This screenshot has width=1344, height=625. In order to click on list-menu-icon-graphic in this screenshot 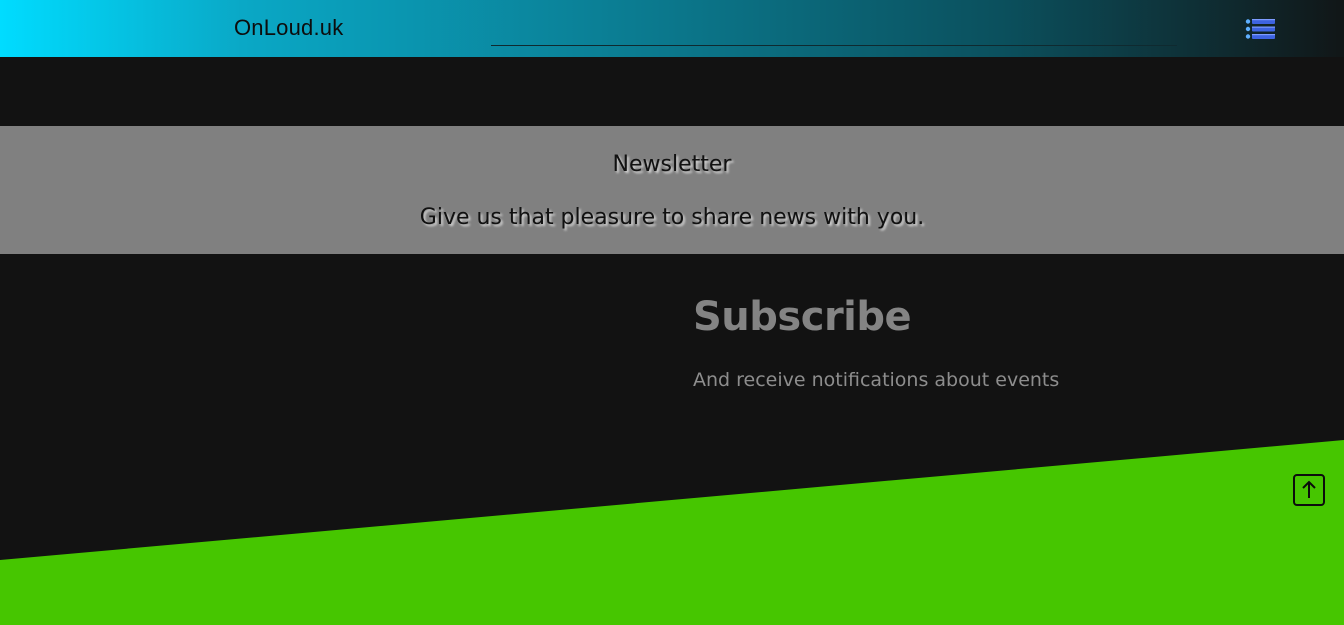, I will do `click(1260, 29)`.